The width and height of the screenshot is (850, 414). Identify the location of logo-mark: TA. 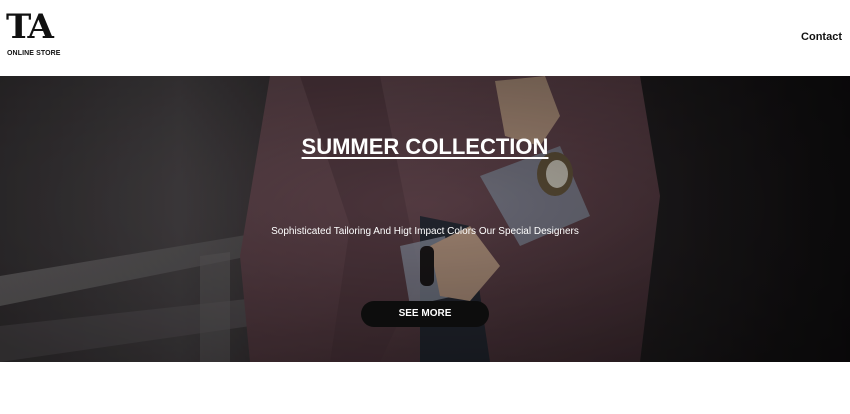
(30, 27).